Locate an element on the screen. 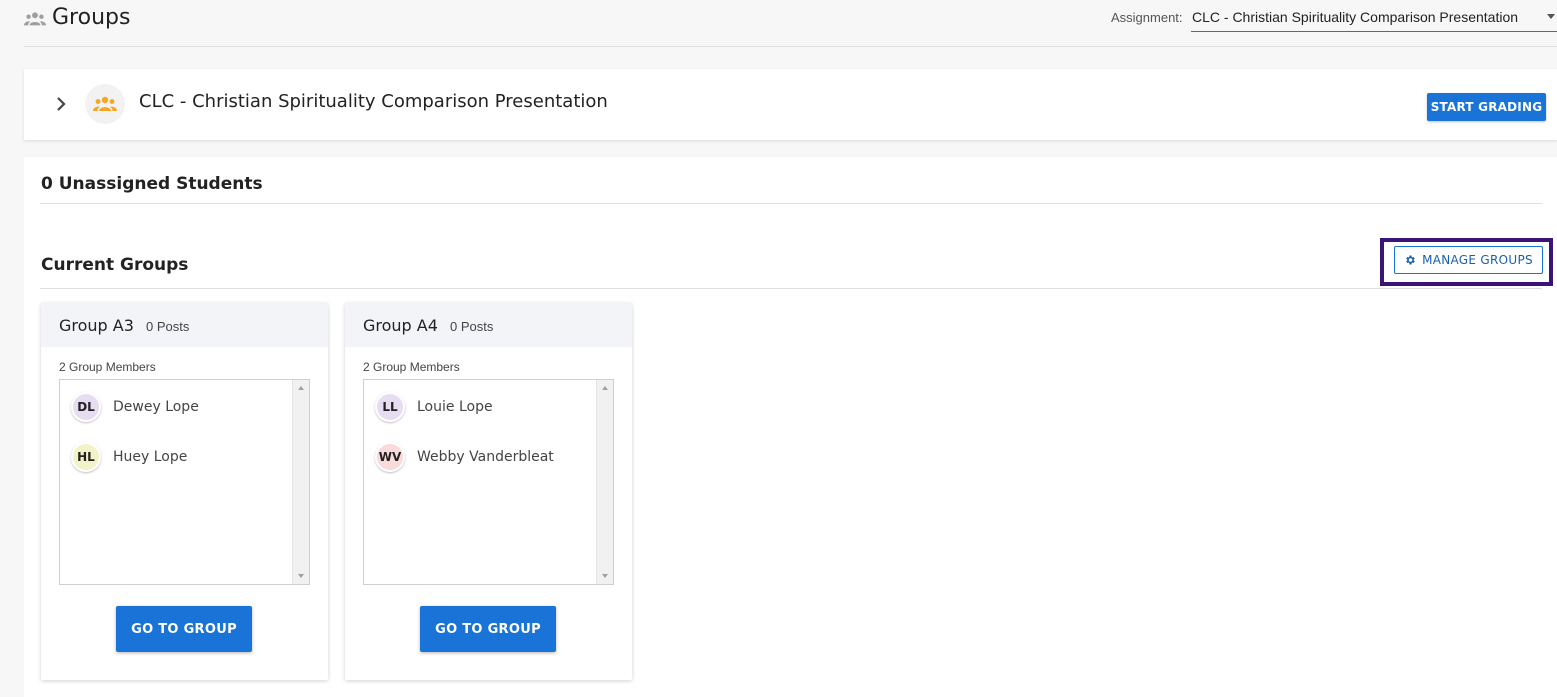 This screenshot has height=697, width=1557. group-card-header: Group A4 0 Posts is located at coordinates (488, 325).